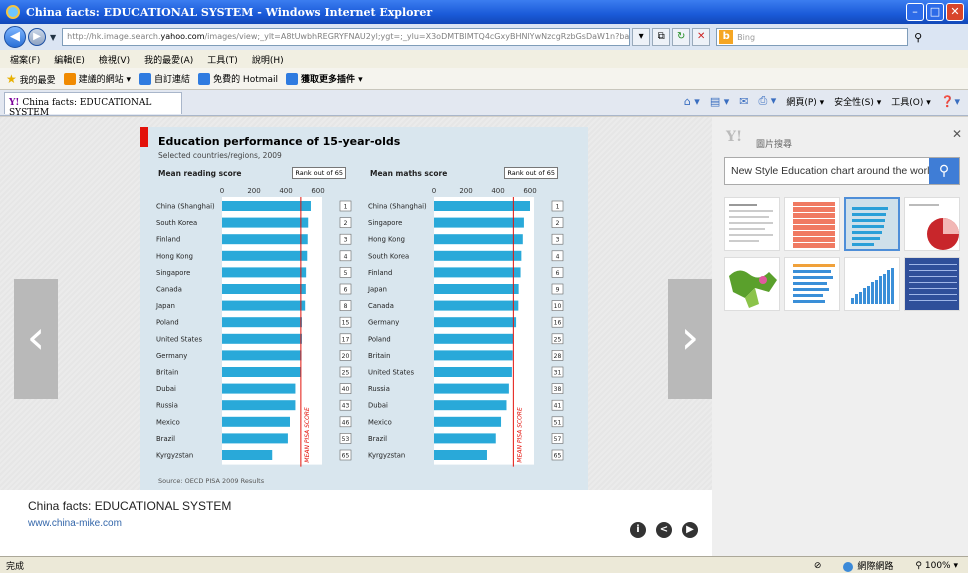 This screenshot has width=968, height=573. Describe the element at coordinates (69, 59) in the screenshot. I see `menu-edit: 編輯(E)` at that location.